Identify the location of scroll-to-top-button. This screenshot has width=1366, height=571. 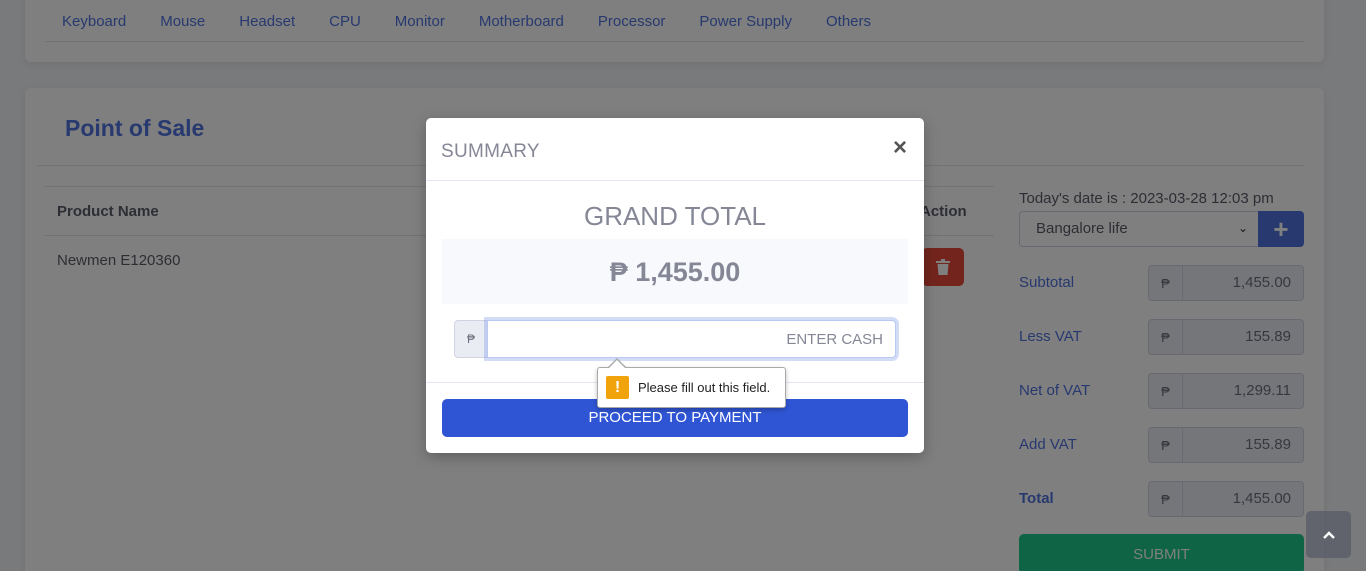
(1328, 534).